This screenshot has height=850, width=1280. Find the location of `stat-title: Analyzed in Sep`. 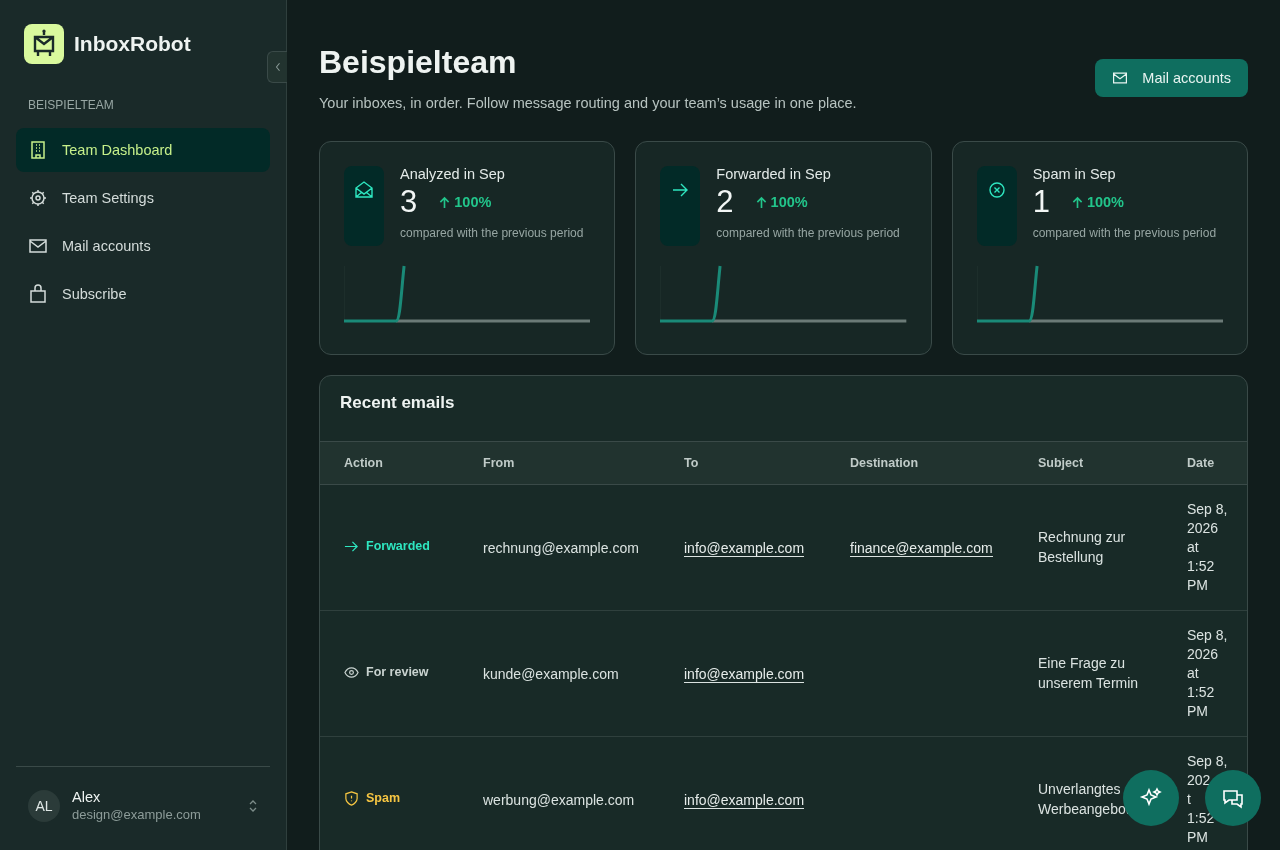

stat-title: Analyzed in Sep is located at coordinates (453, 174).